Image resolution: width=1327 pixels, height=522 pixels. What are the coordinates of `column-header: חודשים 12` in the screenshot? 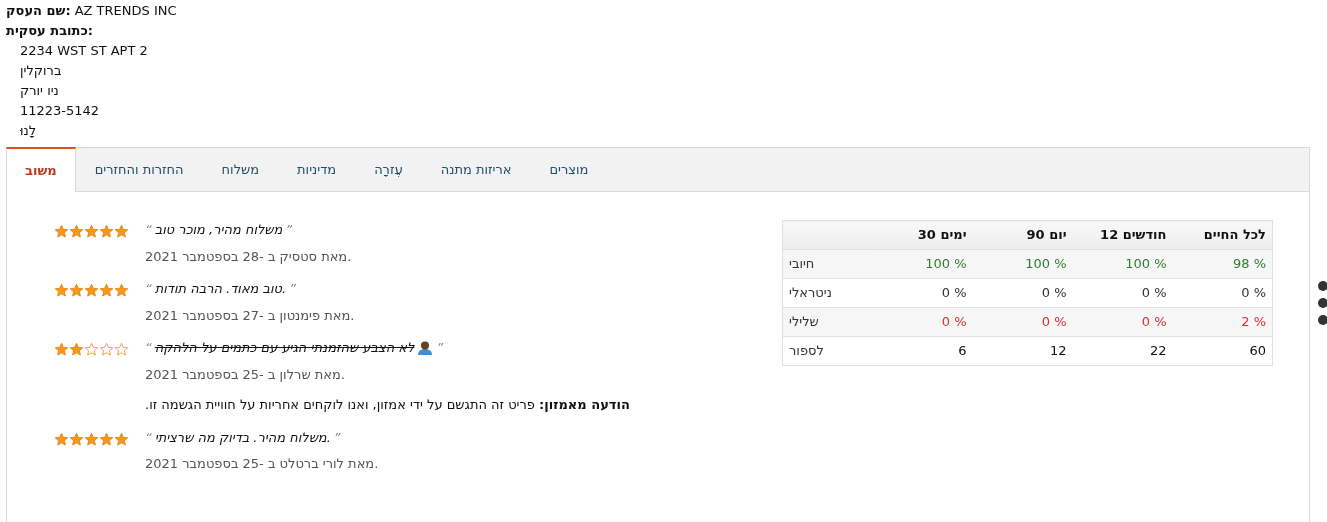 It's located at (1122, 235).